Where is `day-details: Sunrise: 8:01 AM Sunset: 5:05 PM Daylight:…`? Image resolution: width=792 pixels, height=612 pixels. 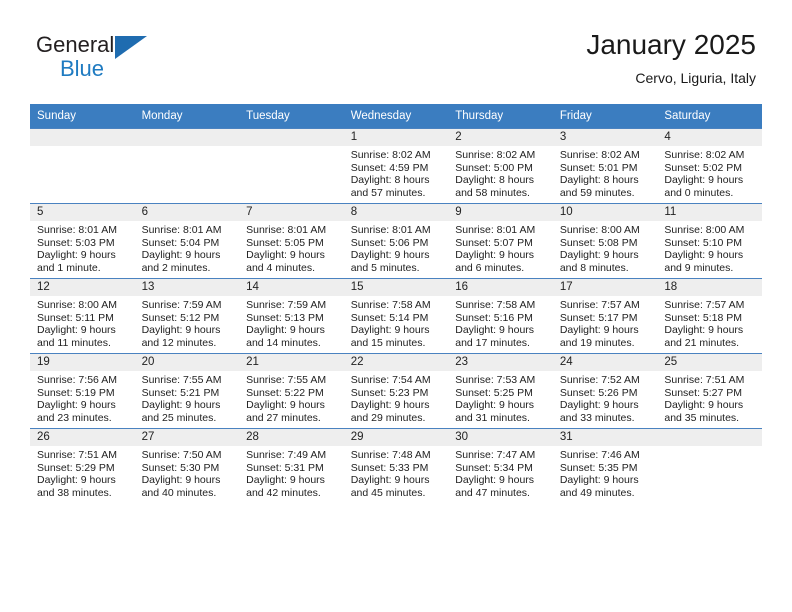
day-details: Sunrise: 8:01 AM Sunset: 5:05 PM Daylight:… is located at coordinates (291, 247).